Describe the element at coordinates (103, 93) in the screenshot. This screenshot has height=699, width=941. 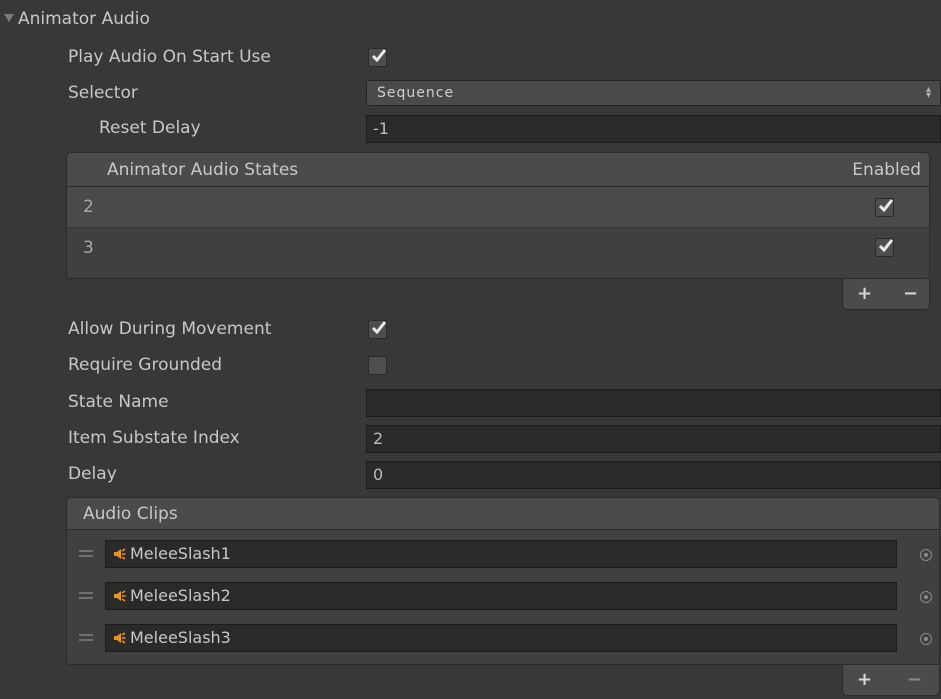
I see `selector-label: Selector` at that location.